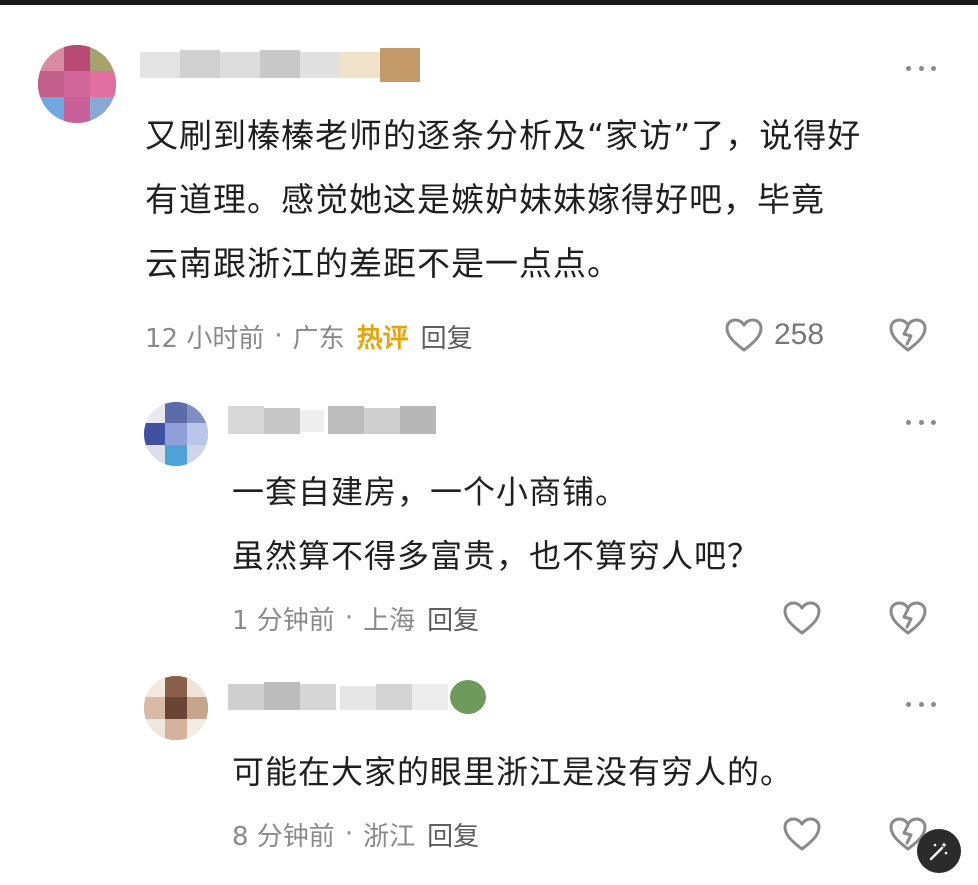 This screenshot has width=978, height=885. Describe the element at coordinates (485, 199) in the screenshot. I see `comment-line: 有道理。感觉她这是嫉妒妹妹嫁得好吧，毕竟` at that location.